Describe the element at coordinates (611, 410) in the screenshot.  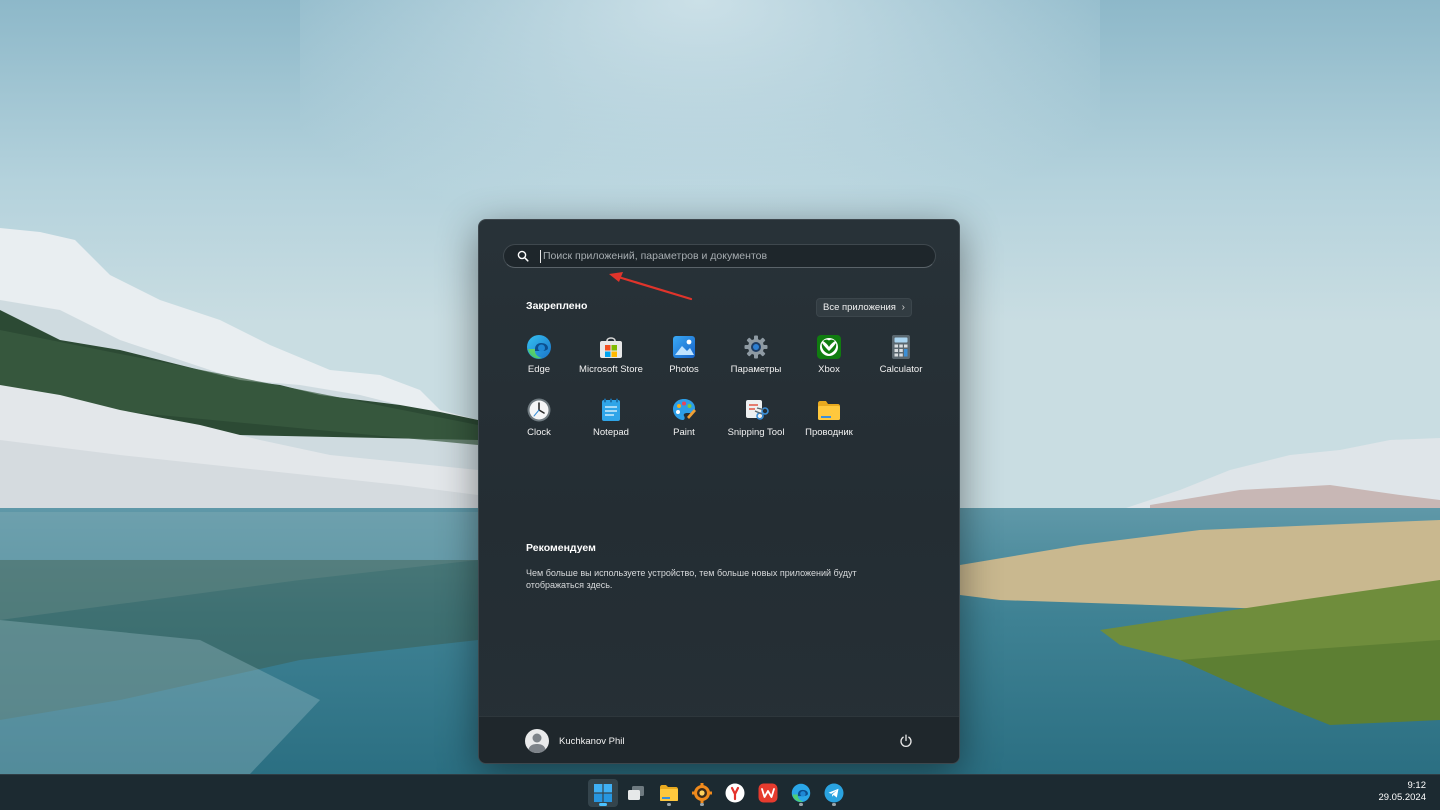
I see `notepad-icon` at that location.